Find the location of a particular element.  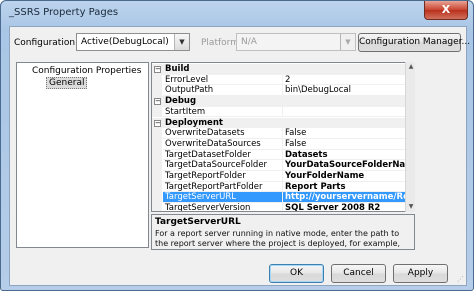

cancel-button: Cancel is located at coordinates (358, 273).